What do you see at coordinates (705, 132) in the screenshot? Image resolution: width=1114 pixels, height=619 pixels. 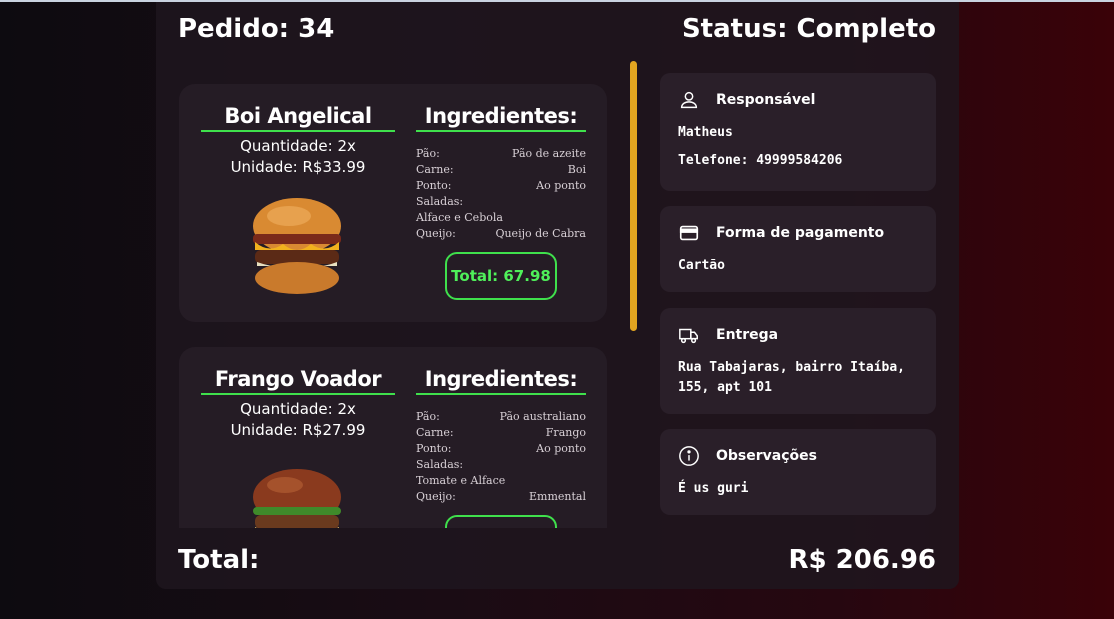 I see `responsible-name: Matheus` at bounding box center [705, 132].